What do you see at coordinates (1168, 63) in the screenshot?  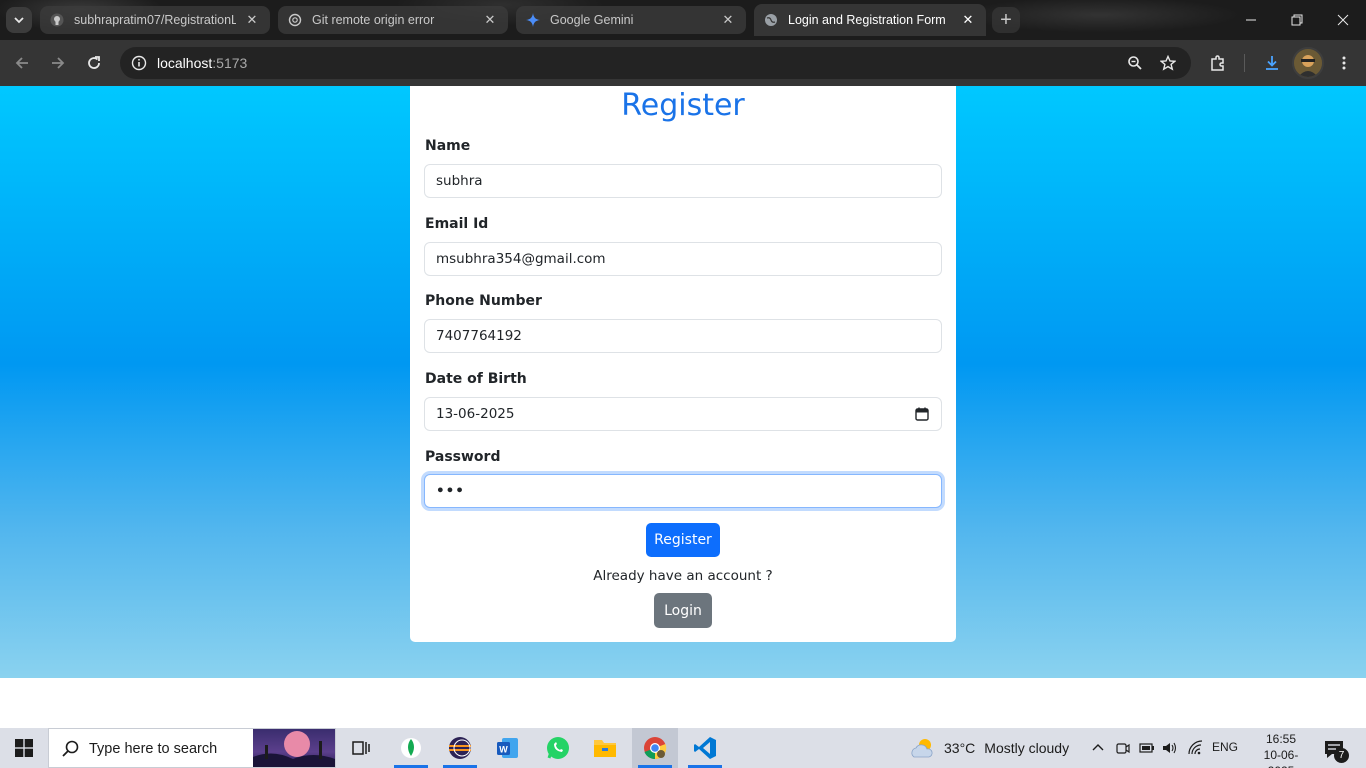 I see `bookmark-star-icon` at bounding box center [1168, 63].